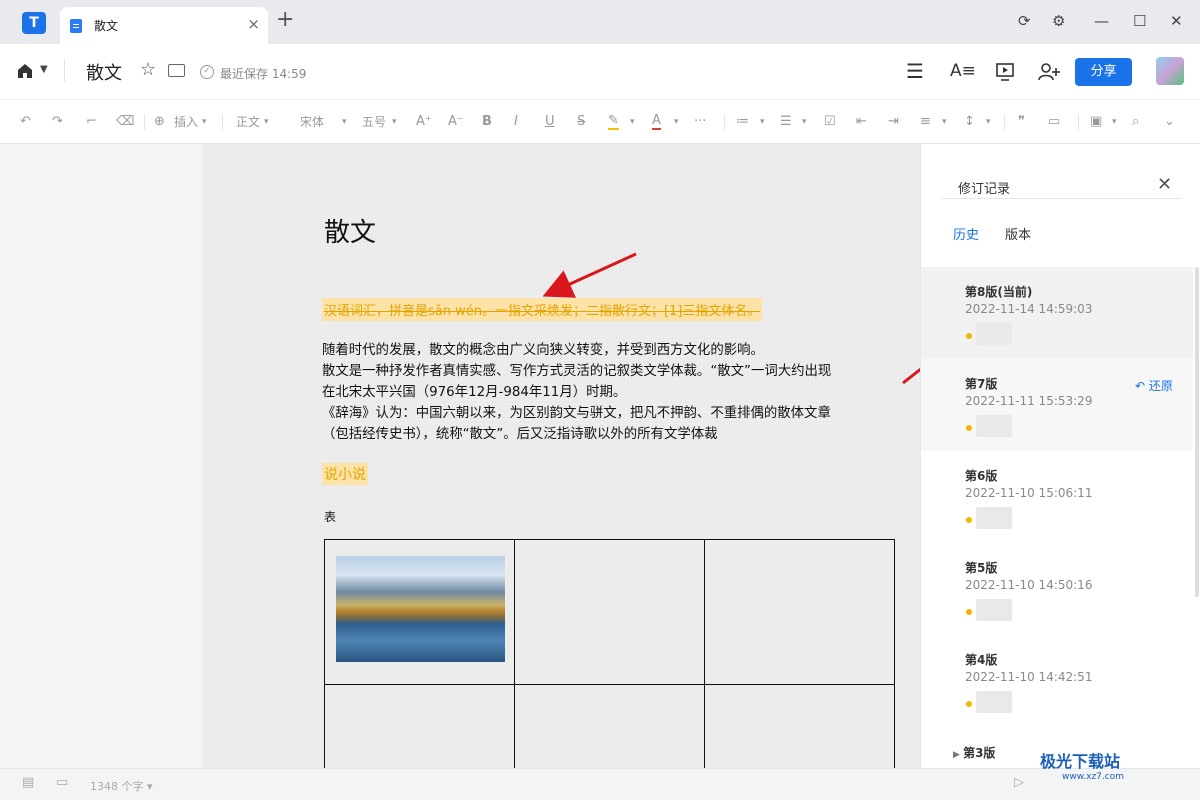 This screenshot has height=800, width=1200. I want to click on paragraph: 《辞海》认为：中国六朝以来，为区别韵文与骈文，把凡不押韵、不重排偶的散体文章, so click(607, 413).